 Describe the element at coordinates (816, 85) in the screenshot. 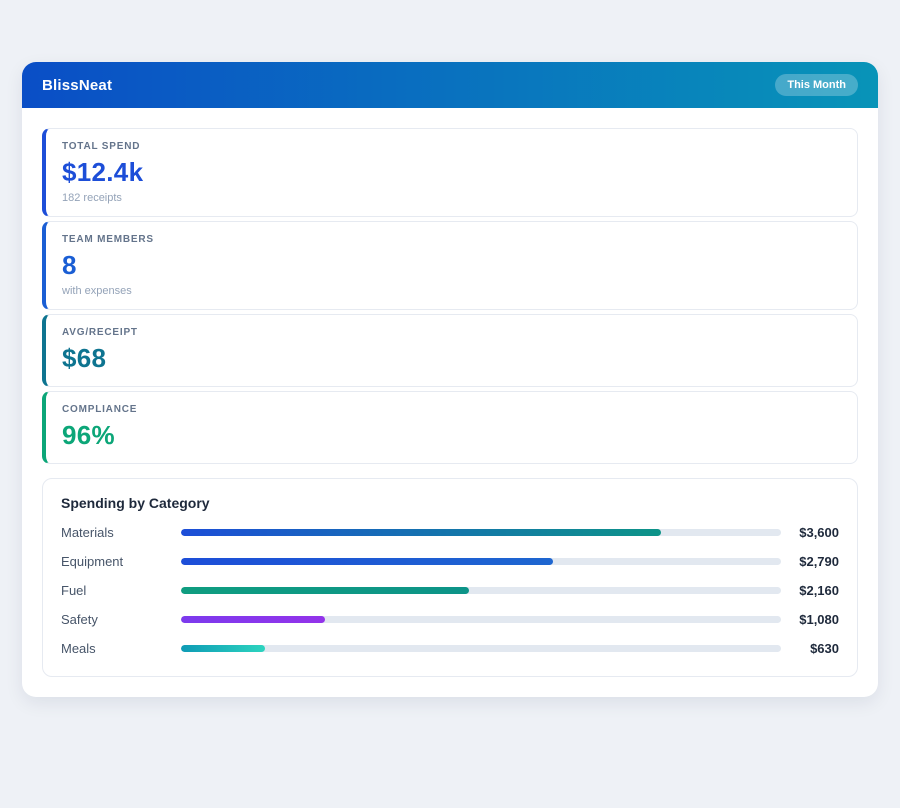

I see `month-filter-badge: This Month` at that location.